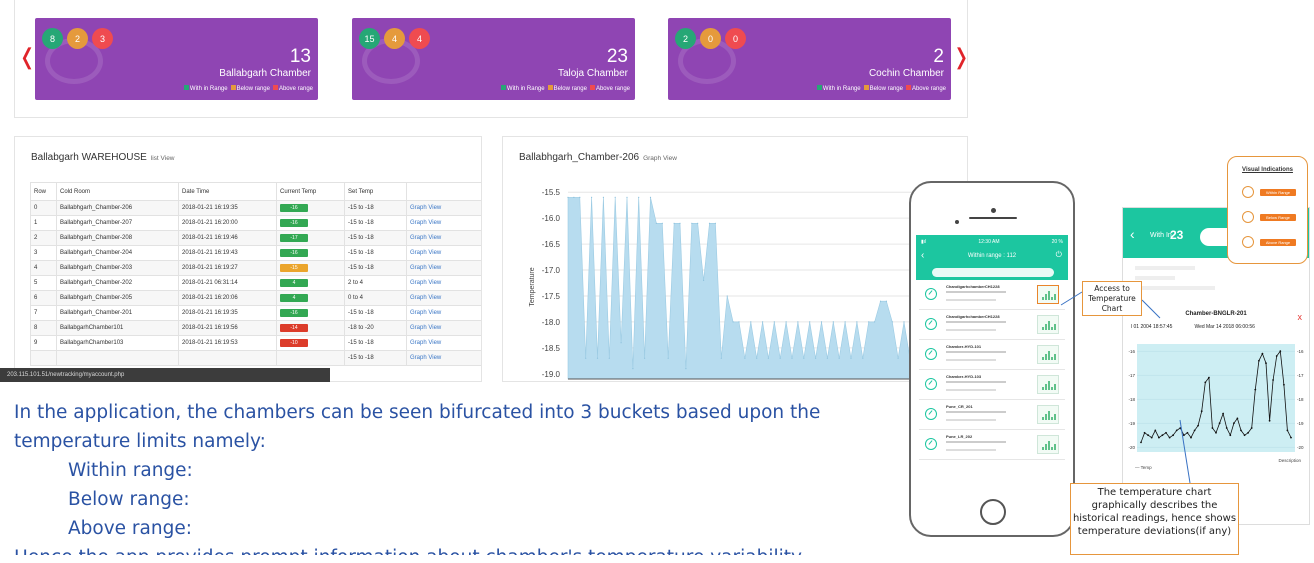 This screenshot has width=1314, height=563. Describe the element at coordinates (165, 375) in the screenshot. I see `browser-status-url: 203.115.101.51/newtracking/myaccount.php` at that location.